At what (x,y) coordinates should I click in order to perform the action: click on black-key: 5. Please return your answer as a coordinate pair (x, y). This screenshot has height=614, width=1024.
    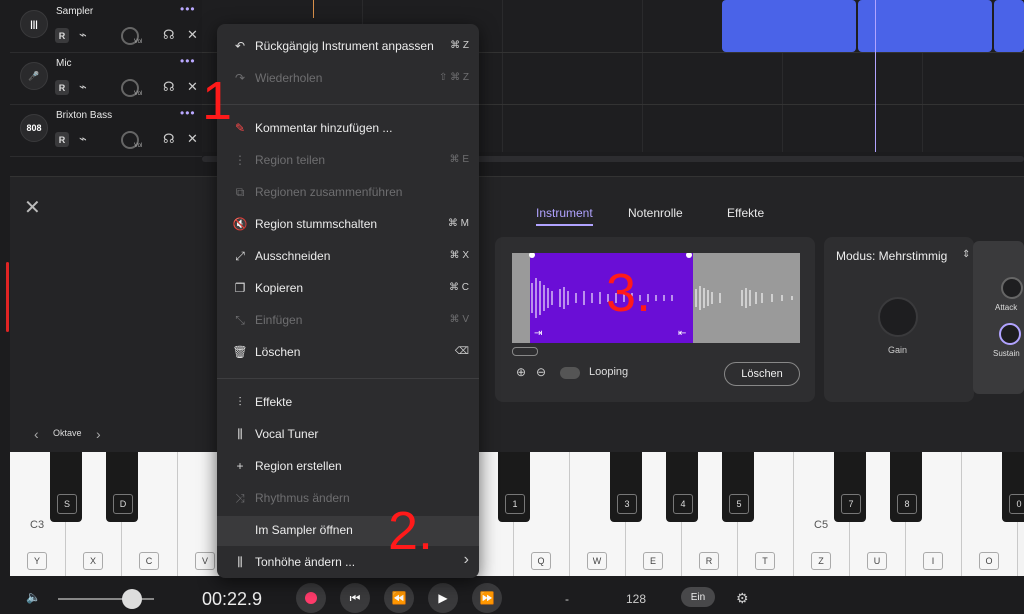
    Looking at the image, I should click on (738, 487).